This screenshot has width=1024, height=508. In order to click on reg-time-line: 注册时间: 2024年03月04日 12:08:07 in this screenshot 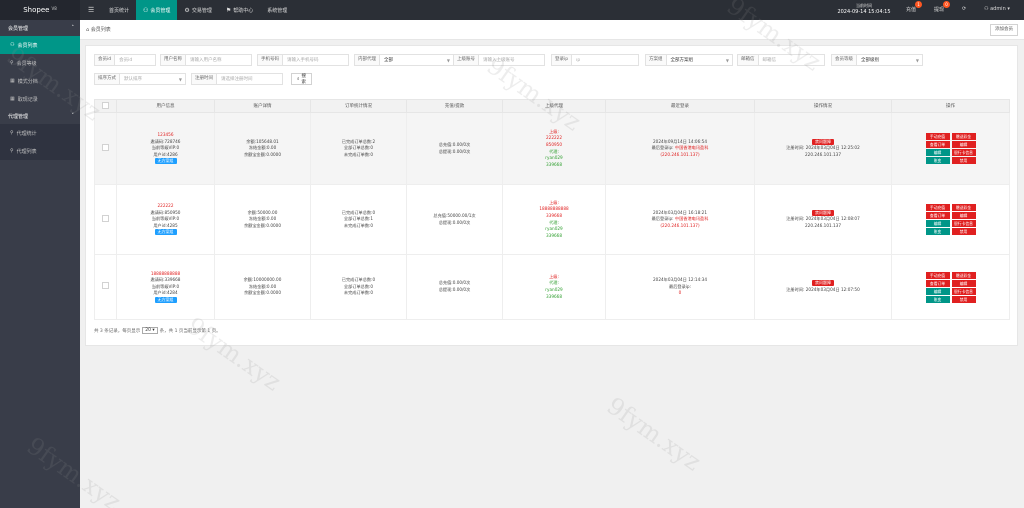, I will do `click(823, 219)`.